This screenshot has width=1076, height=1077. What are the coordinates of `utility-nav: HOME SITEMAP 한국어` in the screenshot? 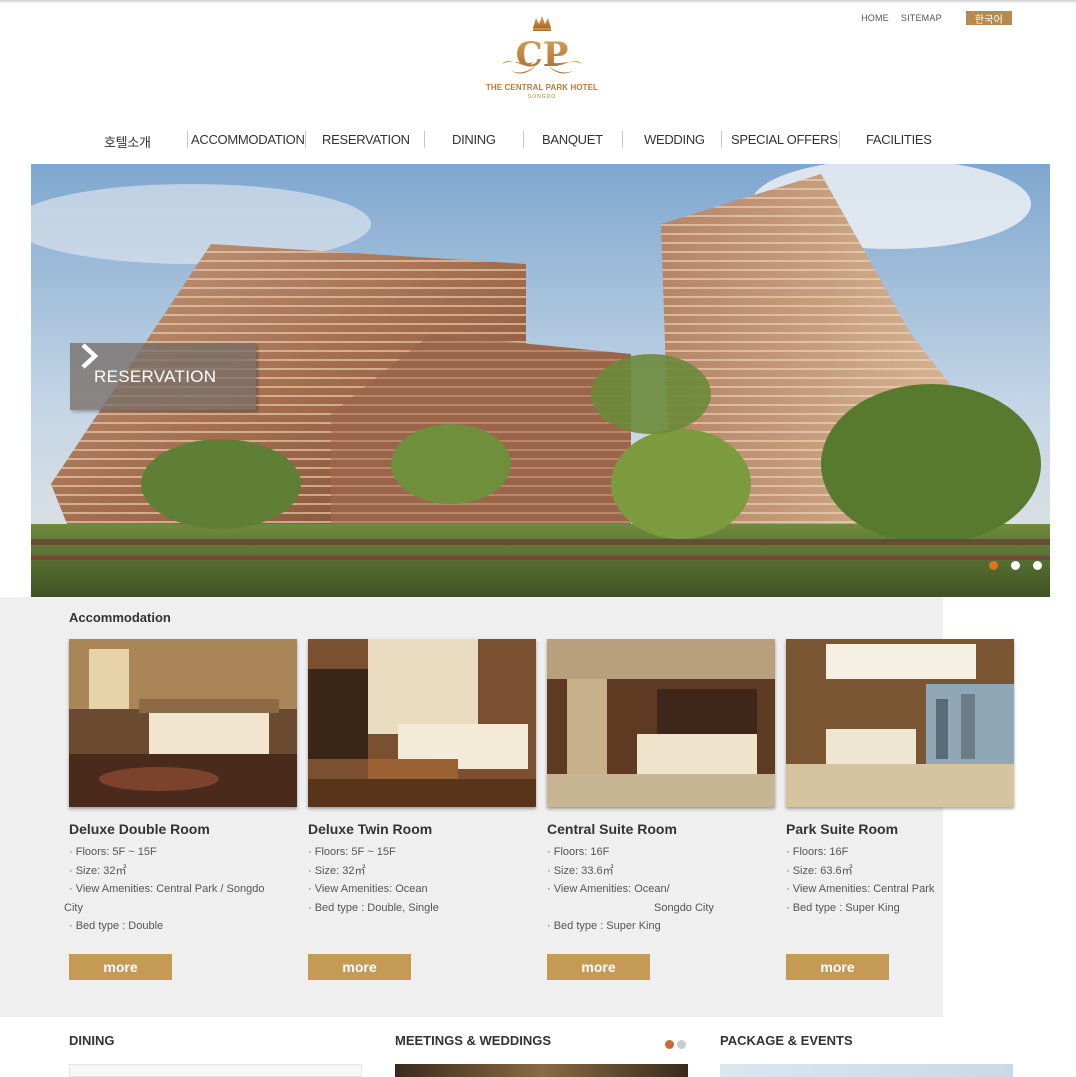 It's located at (930, 18).